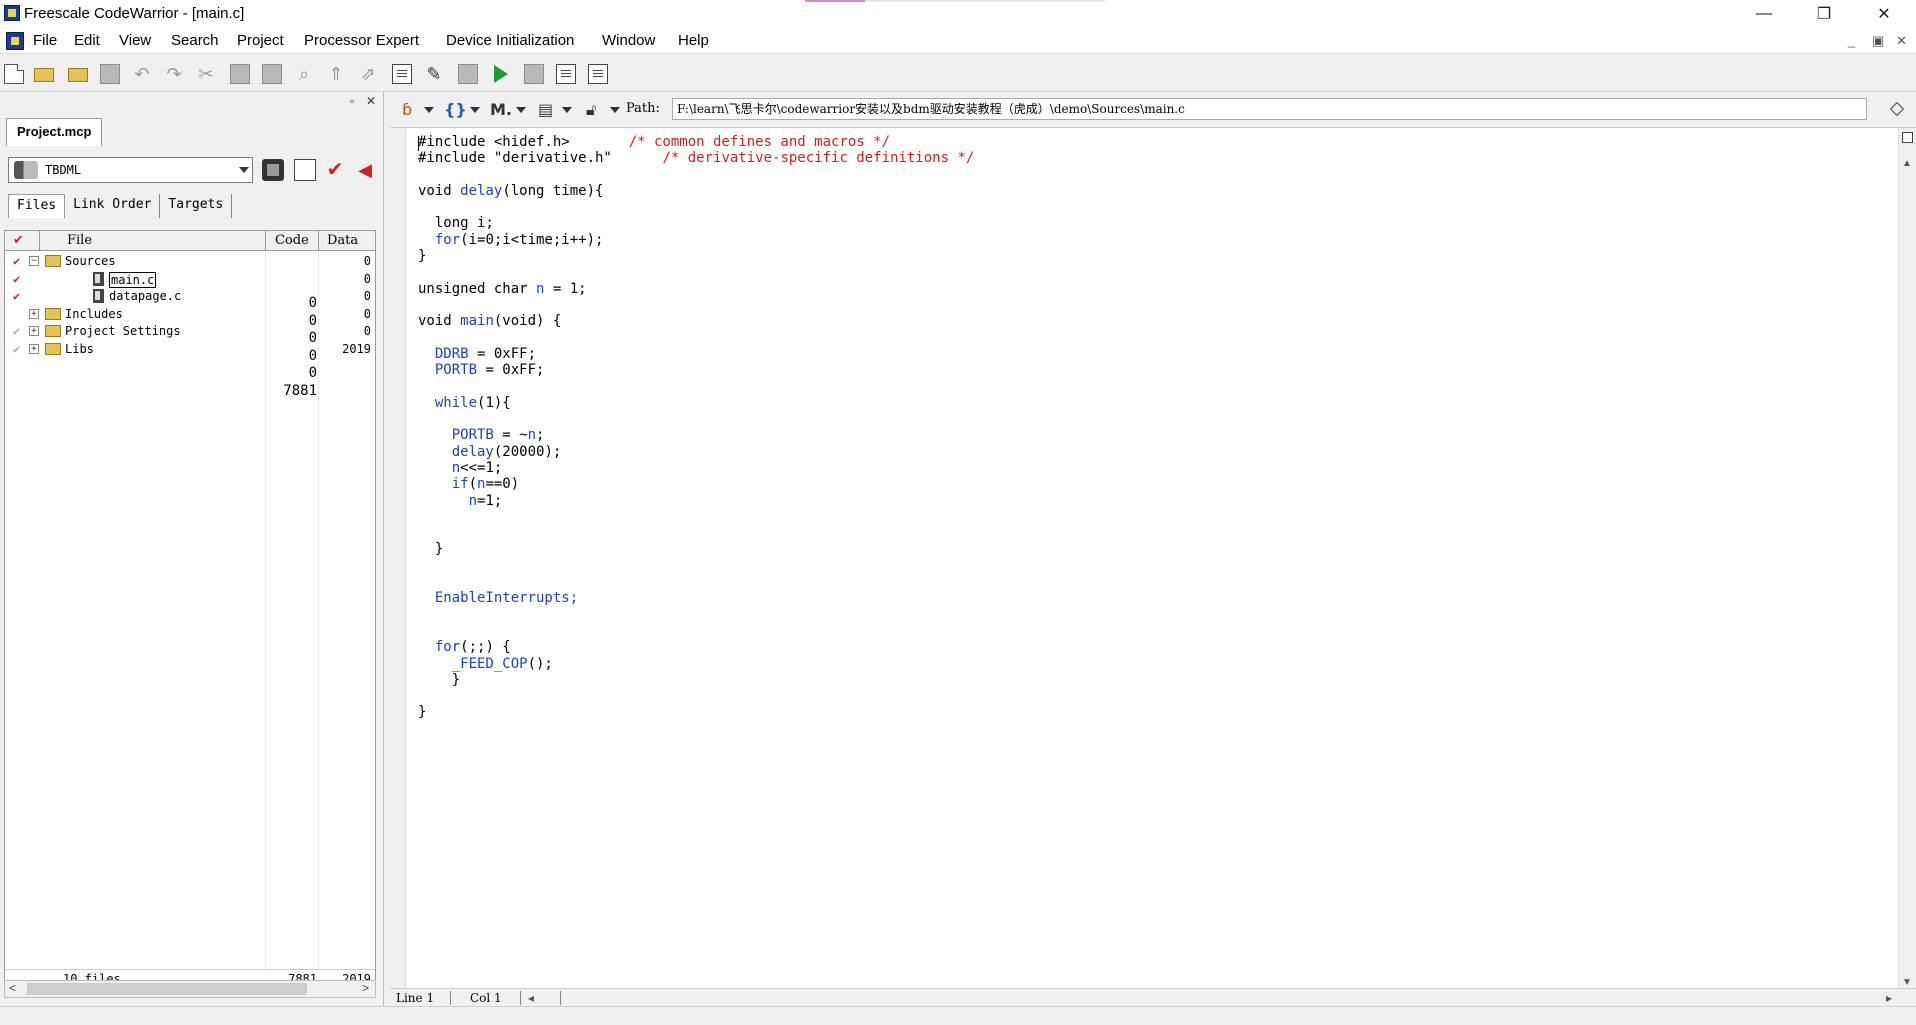 The width and height of the screenshot is (1916, 1025). I want to click on markers-icon: M., so click(501, 109).